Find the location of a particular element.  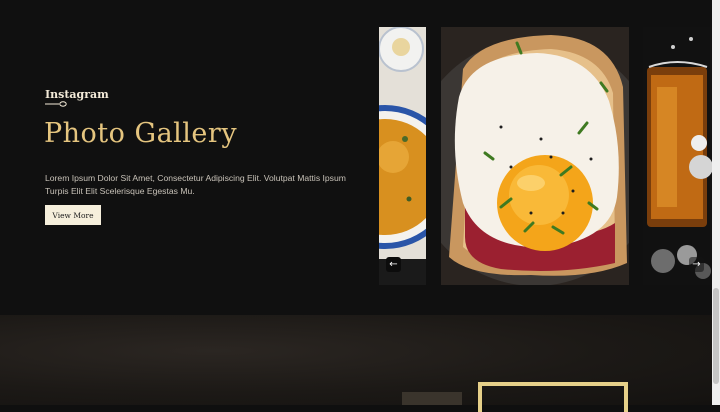

page-title: Photo Gallery is located at coordinates (141, 133).